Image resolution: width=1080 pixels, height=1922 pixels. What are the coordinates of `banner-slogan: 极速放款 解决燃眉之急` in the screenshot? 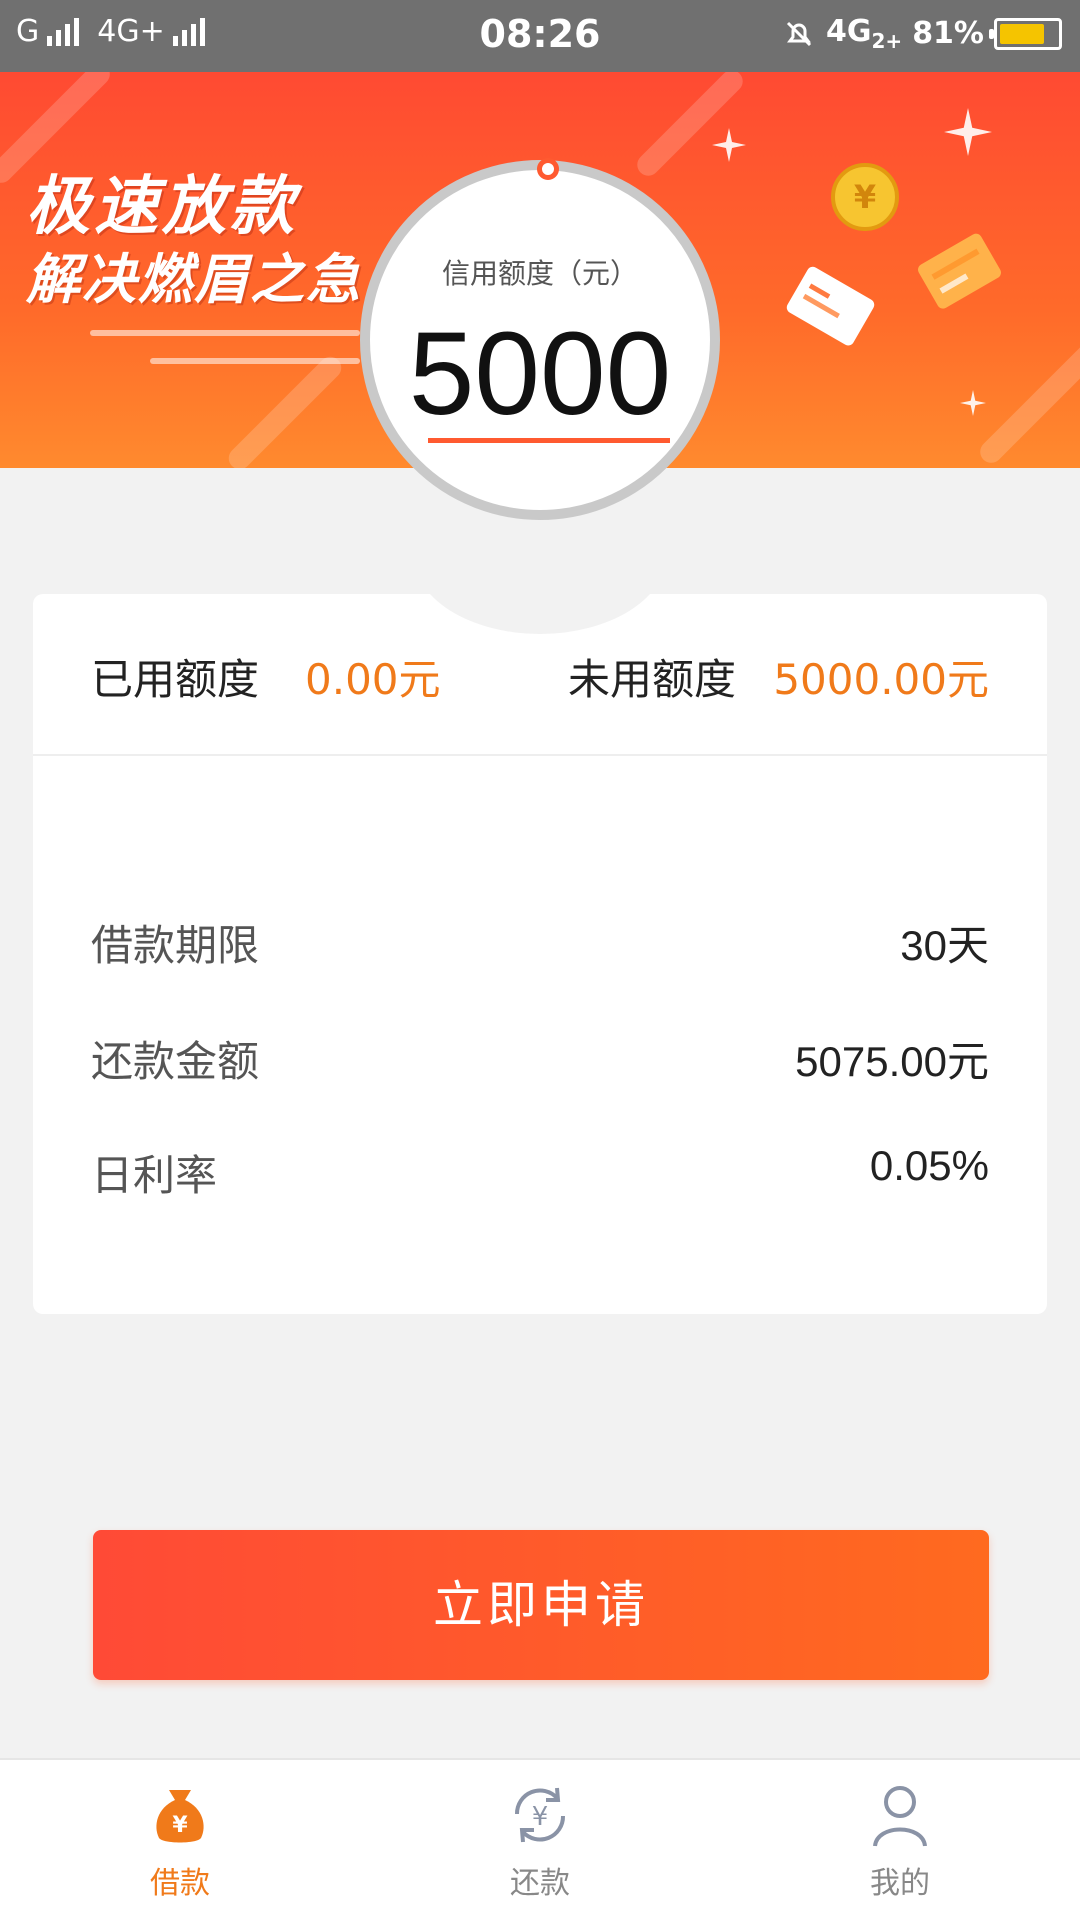 It's located at (194, 241).